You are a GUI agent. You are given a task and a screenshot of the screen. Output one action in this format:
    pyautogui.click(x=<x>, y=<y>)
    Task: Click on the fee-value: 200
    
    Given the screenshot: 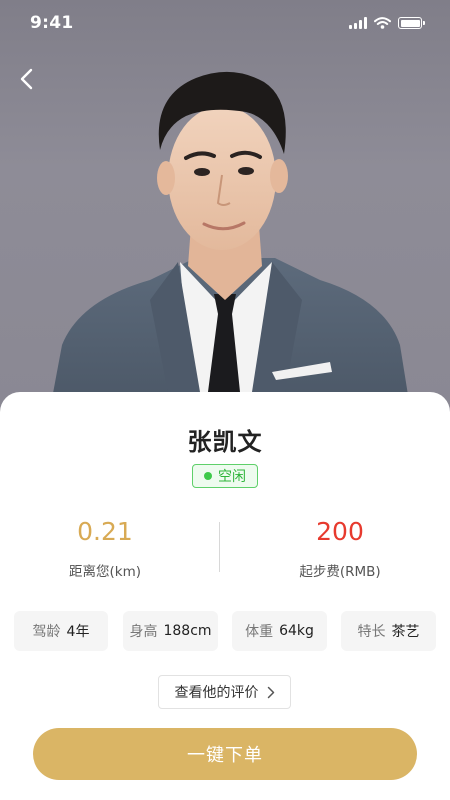 What is the action you would take?
    pyautogui.click(x=340, y=531)
    